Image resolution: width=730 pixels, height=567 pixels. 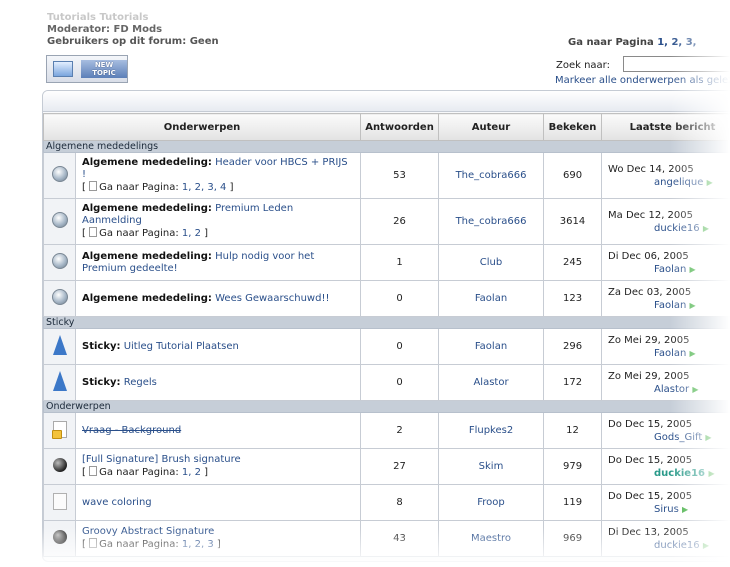 I want to click on topic-cell: Vraag - Background, so click(x=218, y=430).